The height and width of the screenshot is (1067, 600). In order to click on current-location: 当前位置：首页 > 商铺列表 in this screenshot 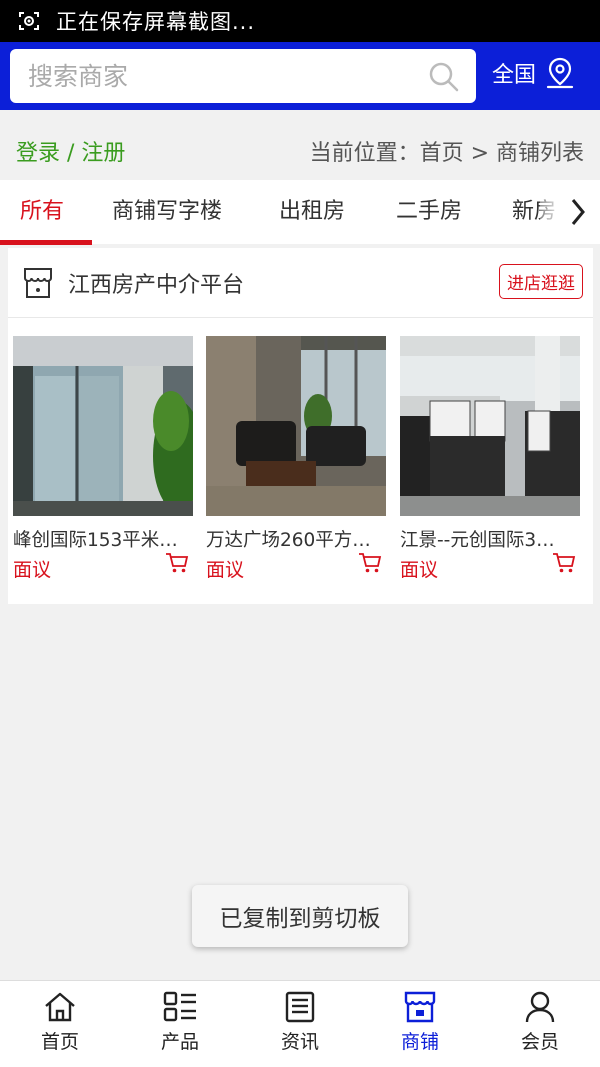, I will do `click(446, 153)`.